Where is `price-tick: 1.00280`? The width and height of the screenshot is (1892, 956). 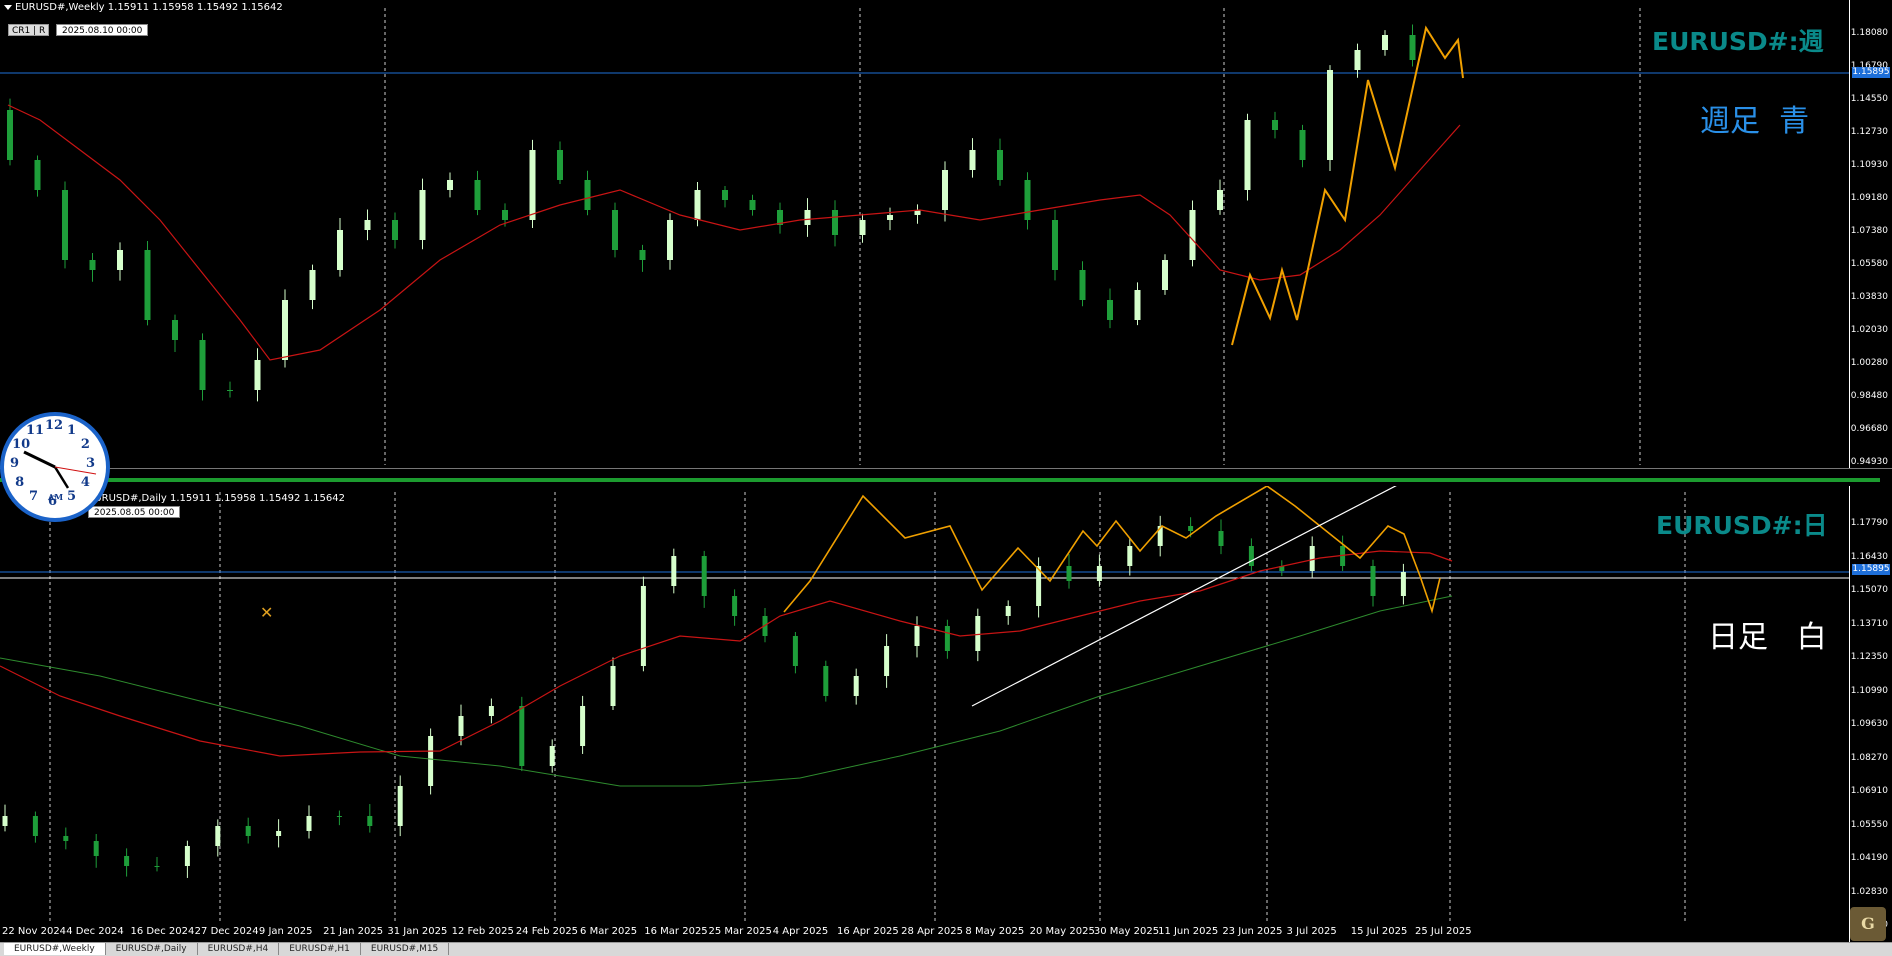 price-tick: 1.00280 is located at coordinates (1869, 363).